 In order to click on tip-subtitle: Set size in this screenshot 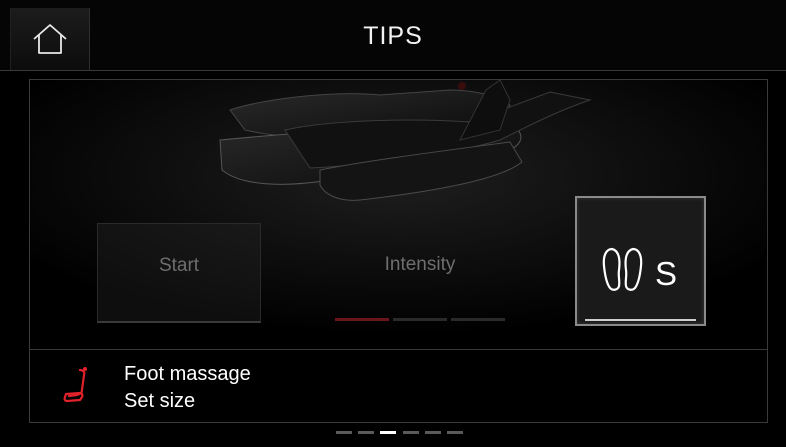, I will do `click(160, 401)`.